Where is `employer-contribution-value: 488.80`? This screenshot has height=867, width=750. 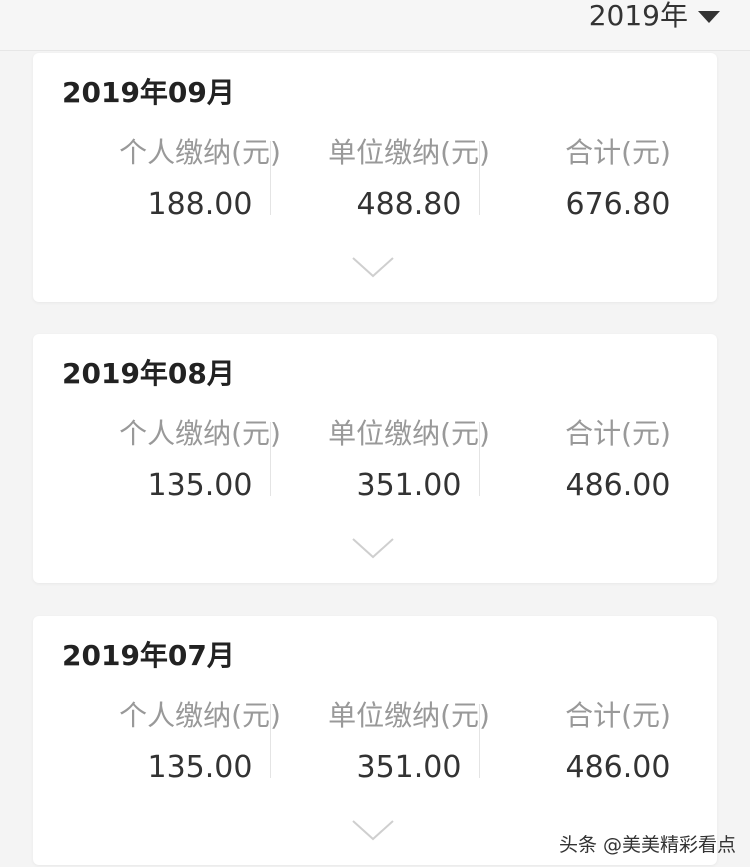
employer-contribution-value: 488.80 is located at coordinates (409, 204).